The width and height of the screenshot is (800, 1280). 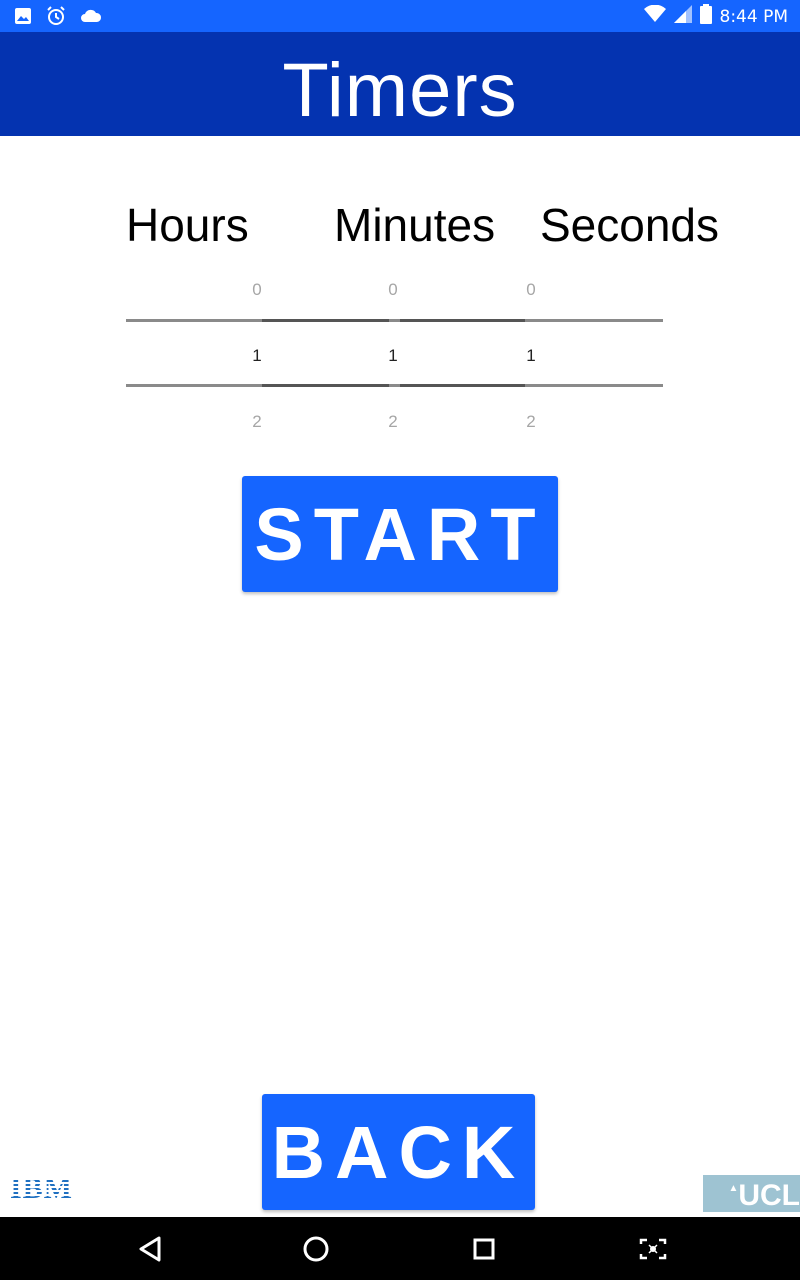 I want to click on ucl-portico-icon: ▲, so click(x=733, y=1188).